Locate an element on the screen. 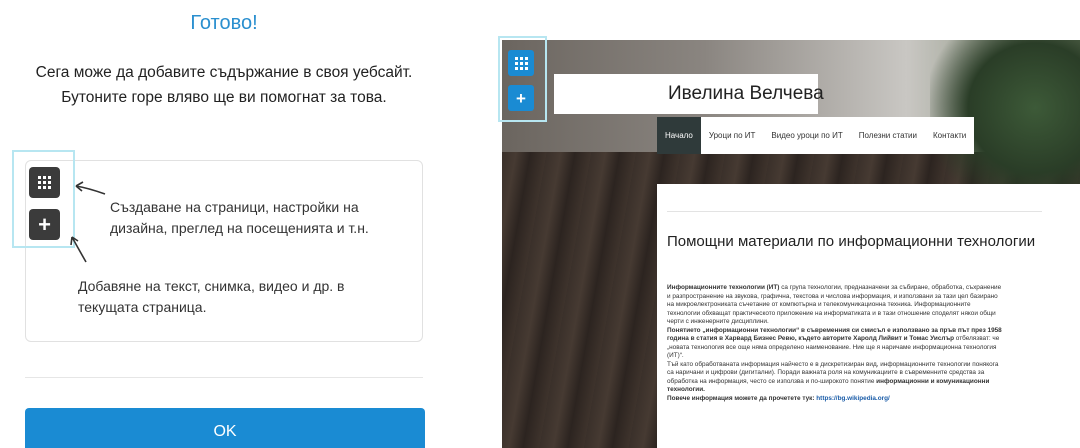 This screenshot has width=1080, height=448. preview-add-content-button: + is located at coordinates (521, 98).